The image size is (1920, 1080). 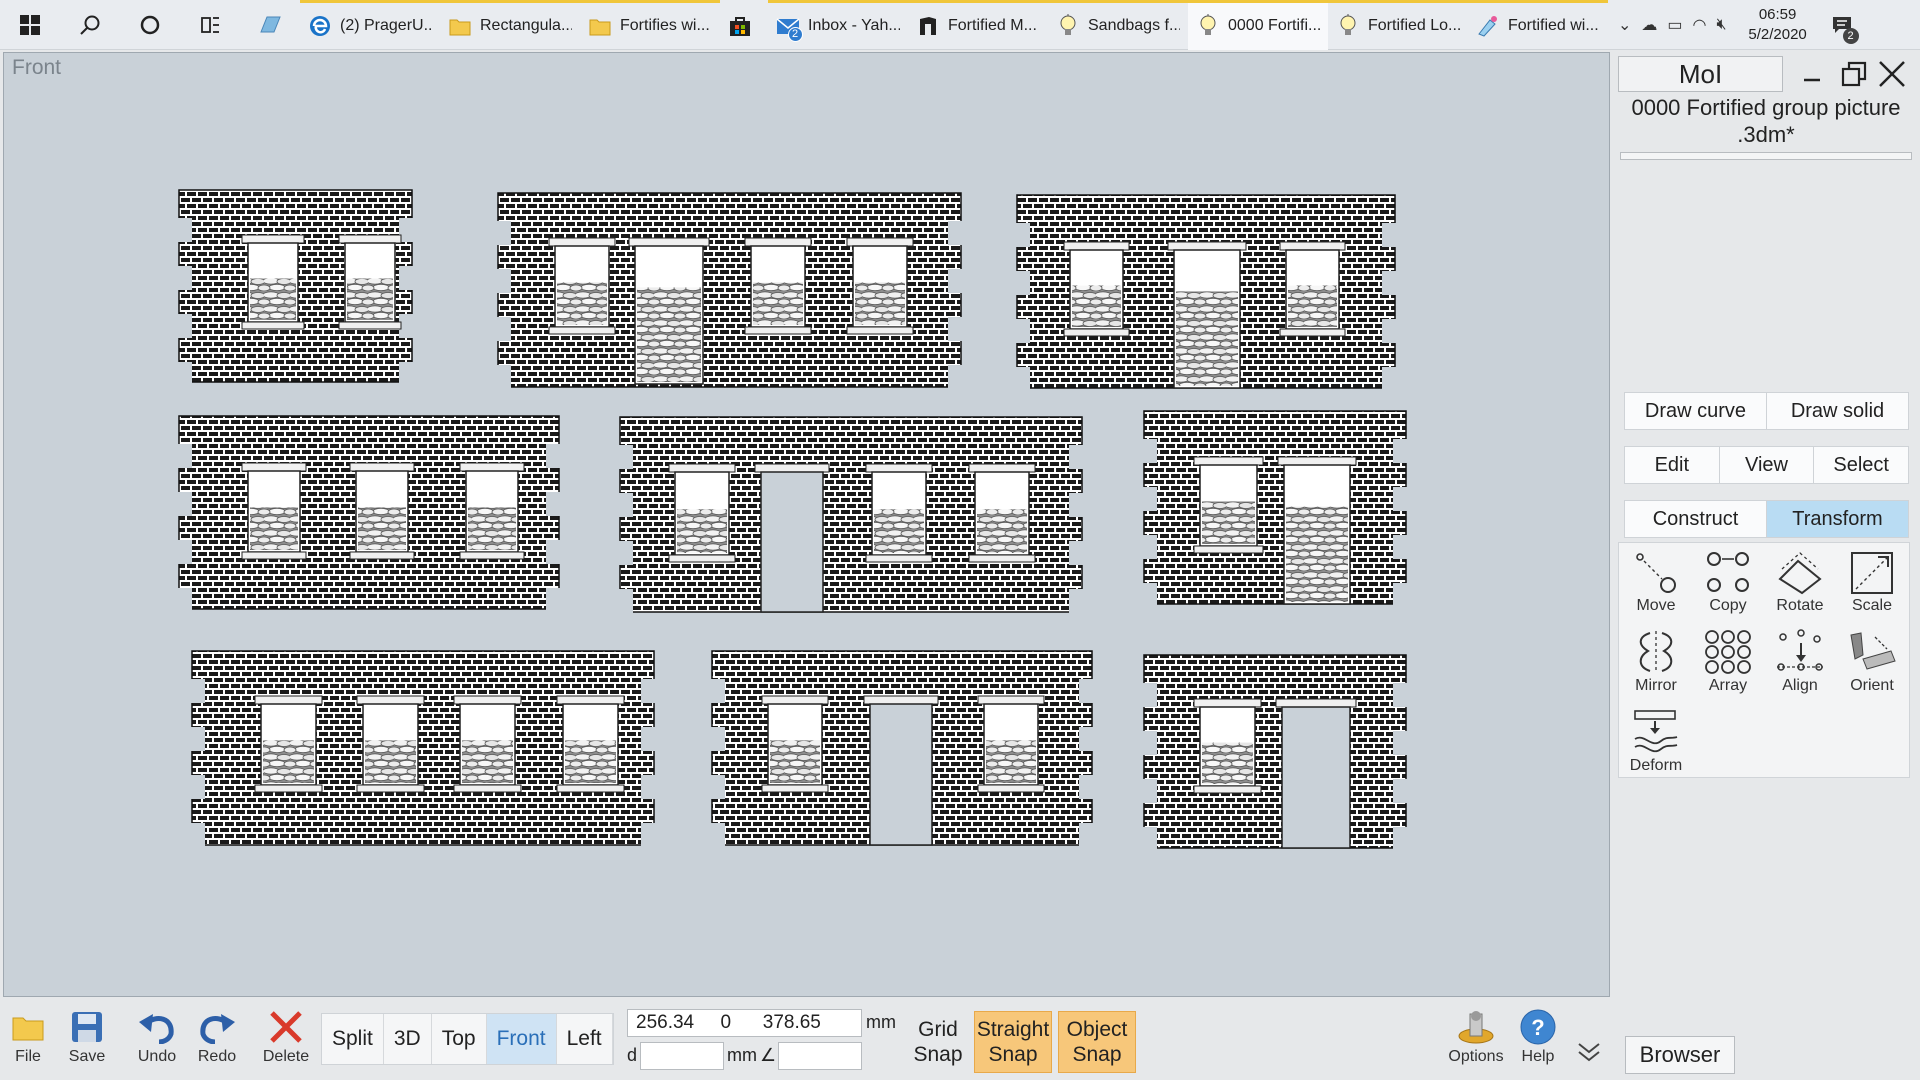 What do you see at coordinates (768, 1055) in the screenshot?
I see `angle-icon: ∠` at bounding box center [768, 1055].